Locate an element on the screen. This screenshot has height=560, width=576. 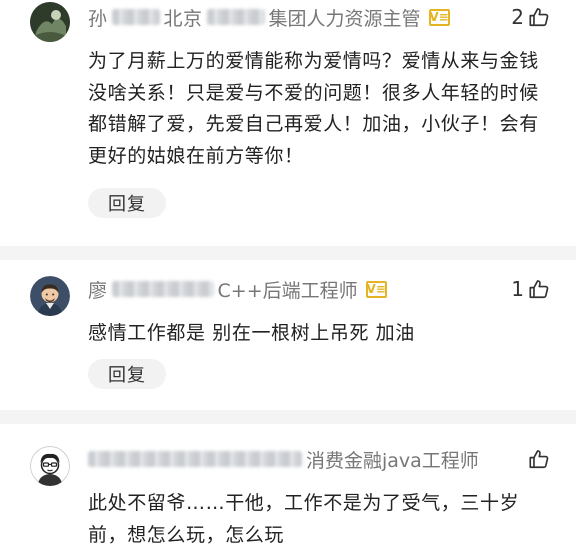
comment-header: 孙 北京 集团人力资源主管 V≡ is located at coordinates (322, 17).